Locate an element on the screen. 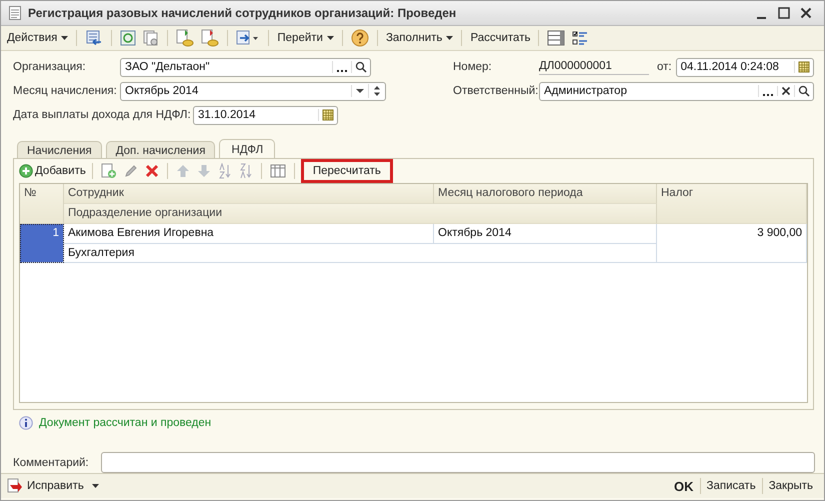 The width and height of the screenshot is (825, 501). column-header: Сотрудник is located at coordinates (249, 194).